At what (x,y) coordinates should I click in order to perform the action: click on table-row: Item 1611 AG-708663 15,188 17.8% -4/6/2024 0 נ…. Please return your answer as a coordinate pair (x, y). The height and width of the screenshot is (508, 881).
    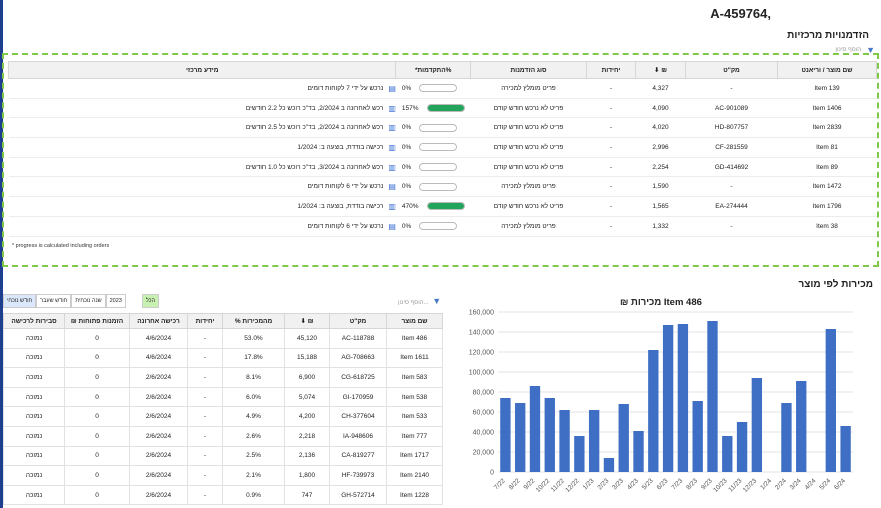
    Looking at the image, I should click on (223, 358).